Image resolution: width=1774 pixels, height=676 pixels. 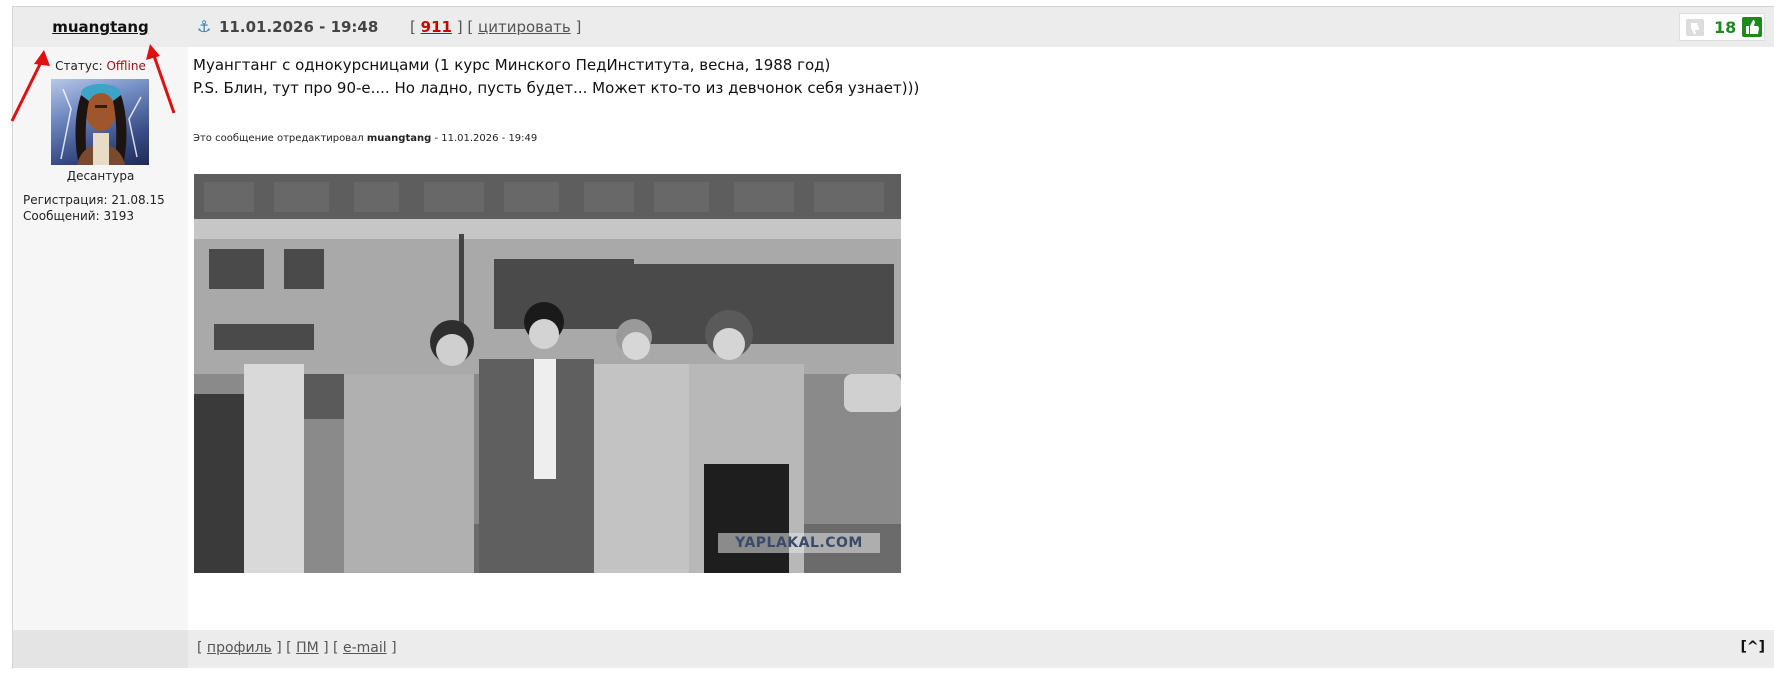 What do you see at coordinates (893, 649) in the screenshot?
I see `post-footer: [ профиль ] [ ПМ ] [ e-mail ] [^]` at bounding box center [893, 649].